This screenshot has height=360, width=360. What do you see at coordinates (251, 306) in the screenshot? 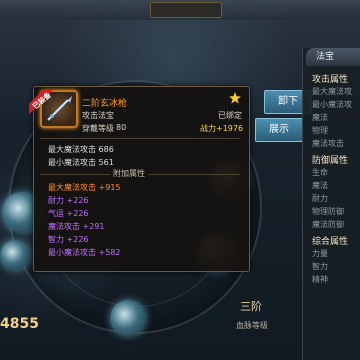
I see `bloodline-stage-value: 三阶` at bounding box center [251, 306].